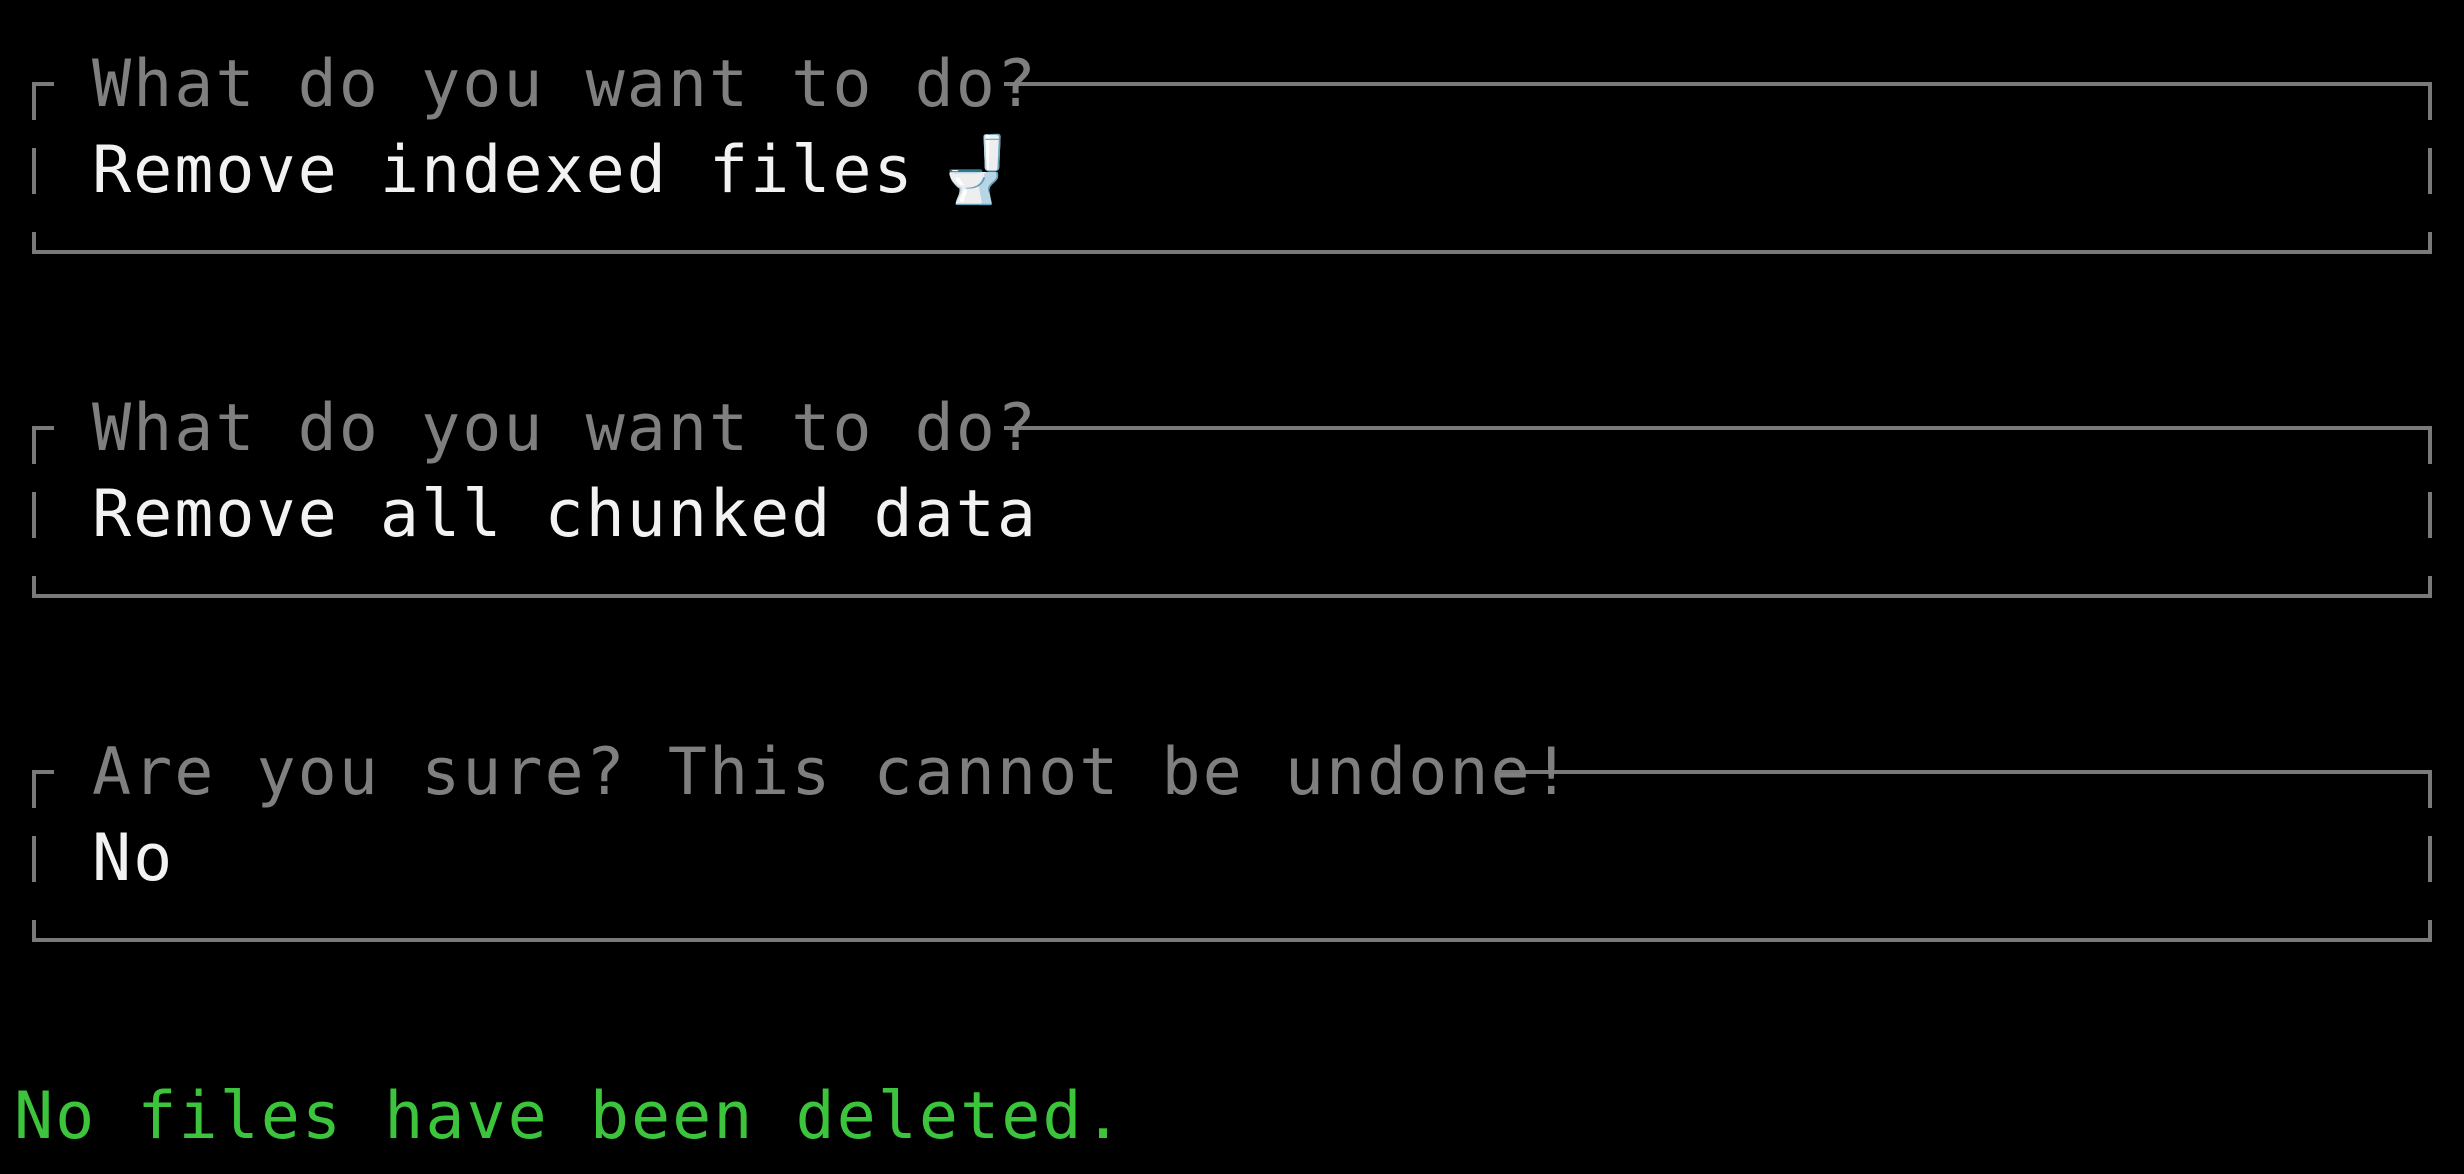 This screenshot has width=2464, height=1174. I want to click on prompt-answer: No, so click(133, 858).